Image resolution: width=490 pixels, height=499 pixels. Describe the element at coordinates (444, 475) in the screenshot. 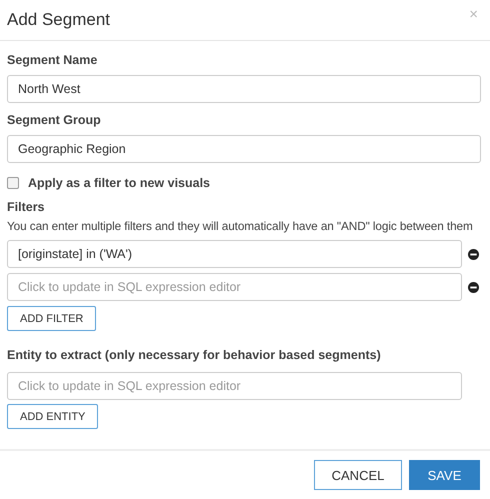

I see `save-button: SAVE` at that location.